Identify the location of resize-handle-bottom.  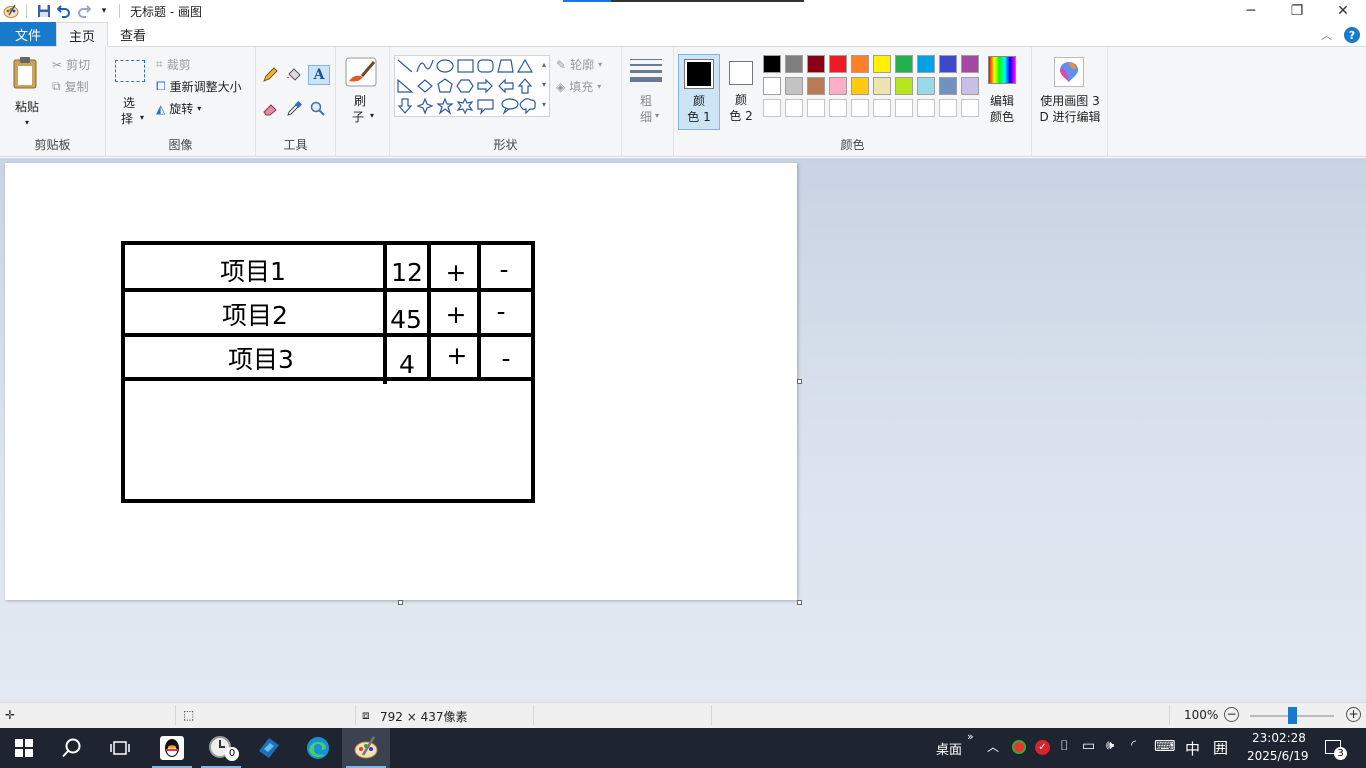
(400, 602).